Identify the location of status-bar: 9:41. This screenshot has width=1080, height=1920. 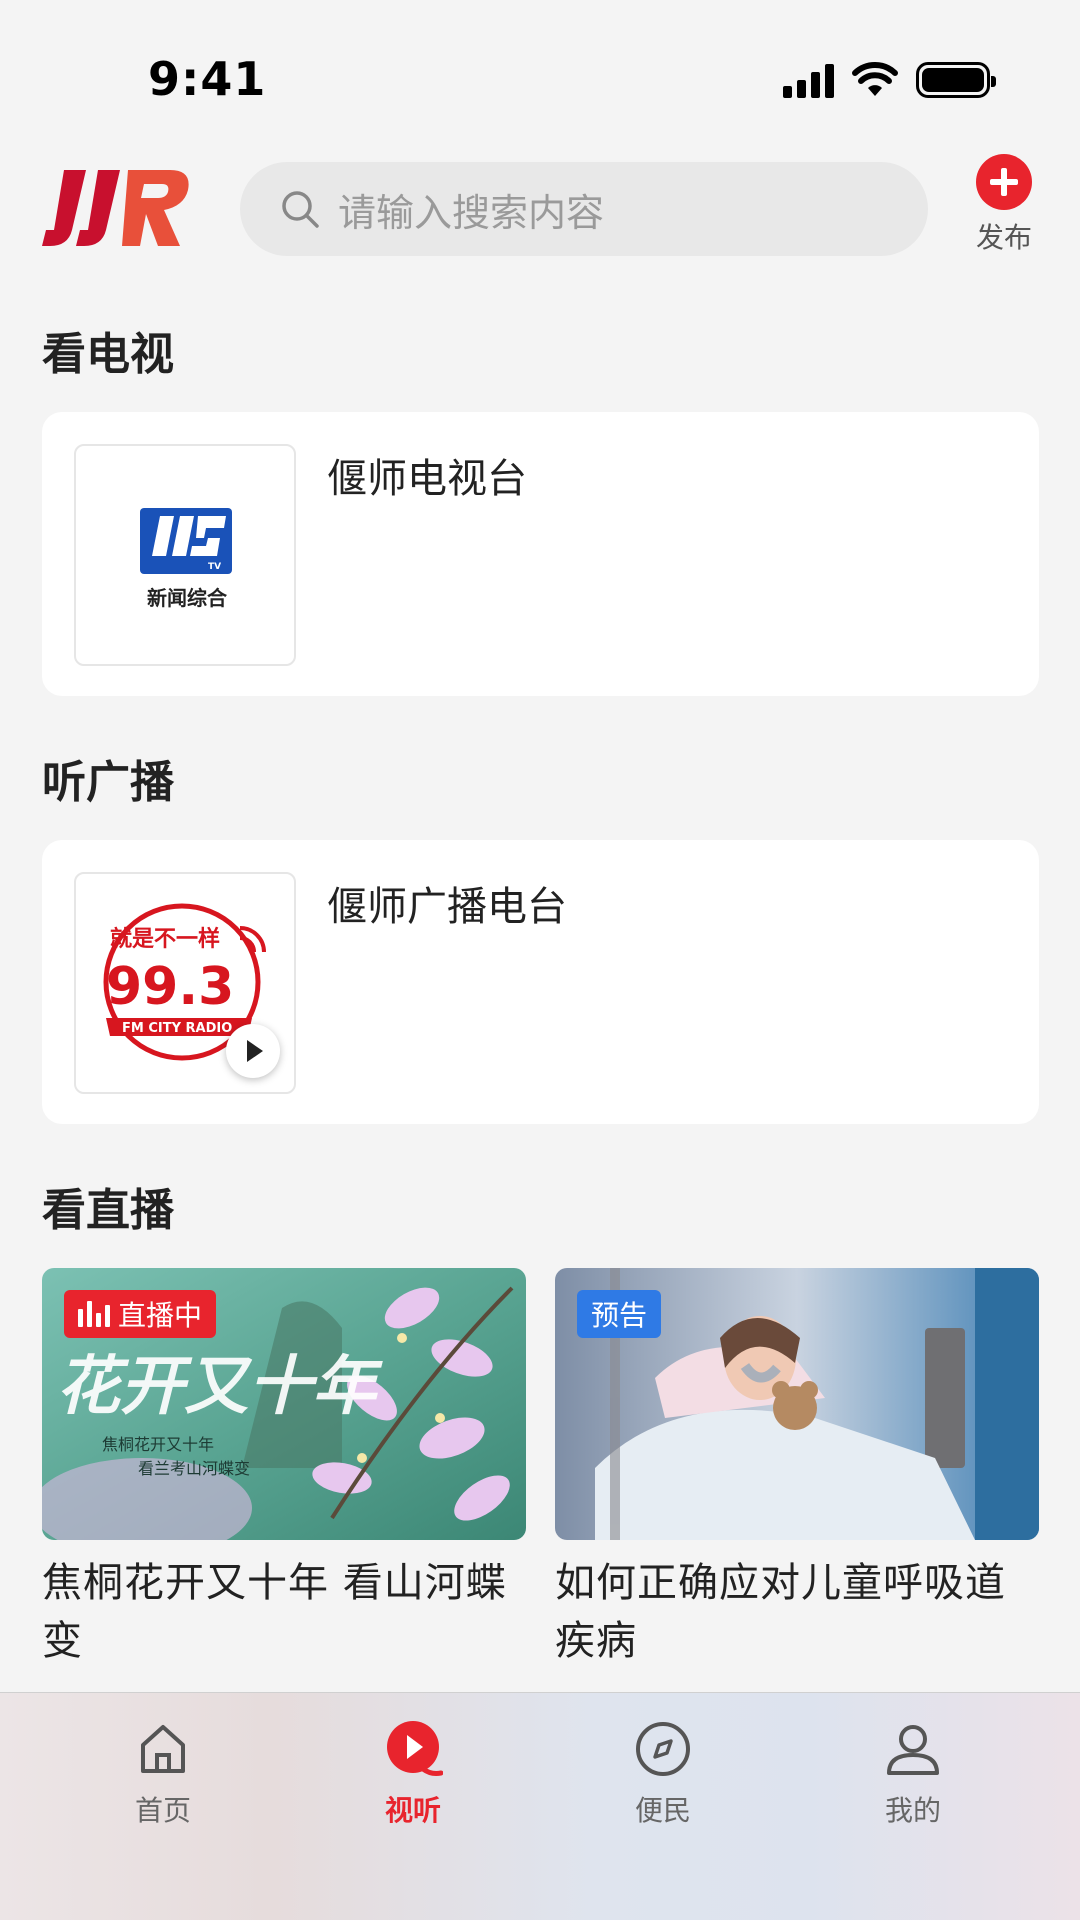
(540, 70).